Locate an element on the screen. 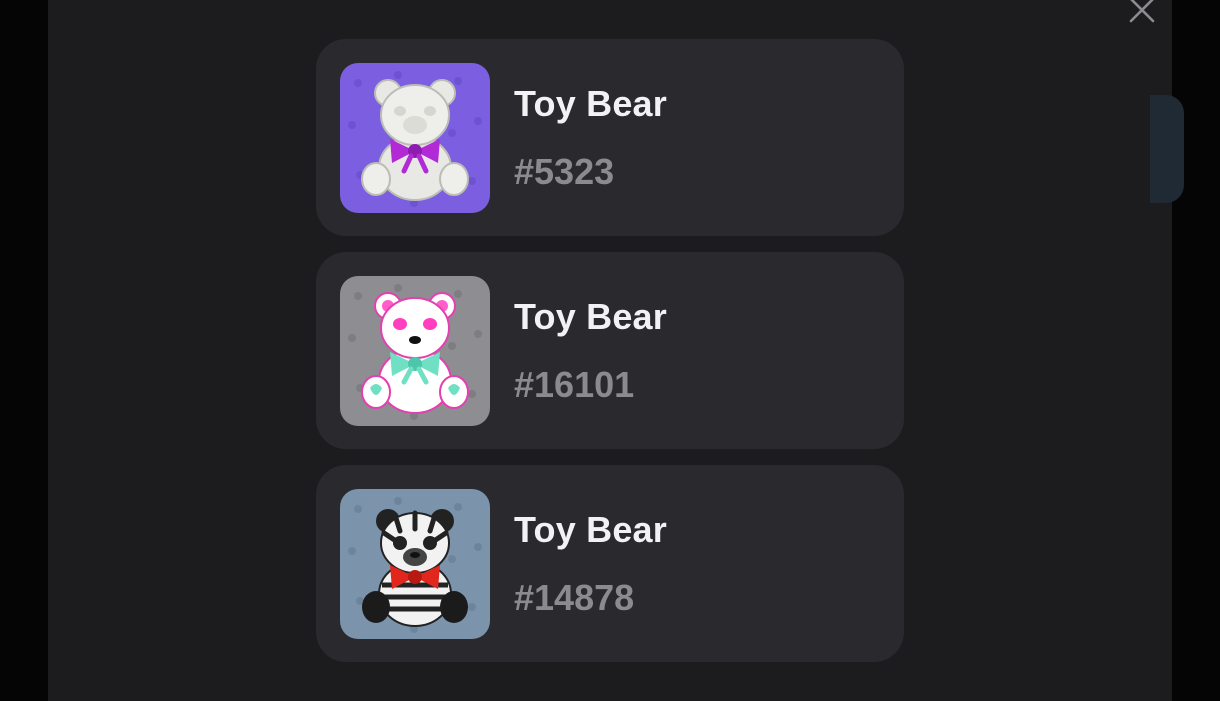 The width and height of the screenshot is (1220, 701). item-card: Toy Bear #5323 is located at coordinates (610, 137).